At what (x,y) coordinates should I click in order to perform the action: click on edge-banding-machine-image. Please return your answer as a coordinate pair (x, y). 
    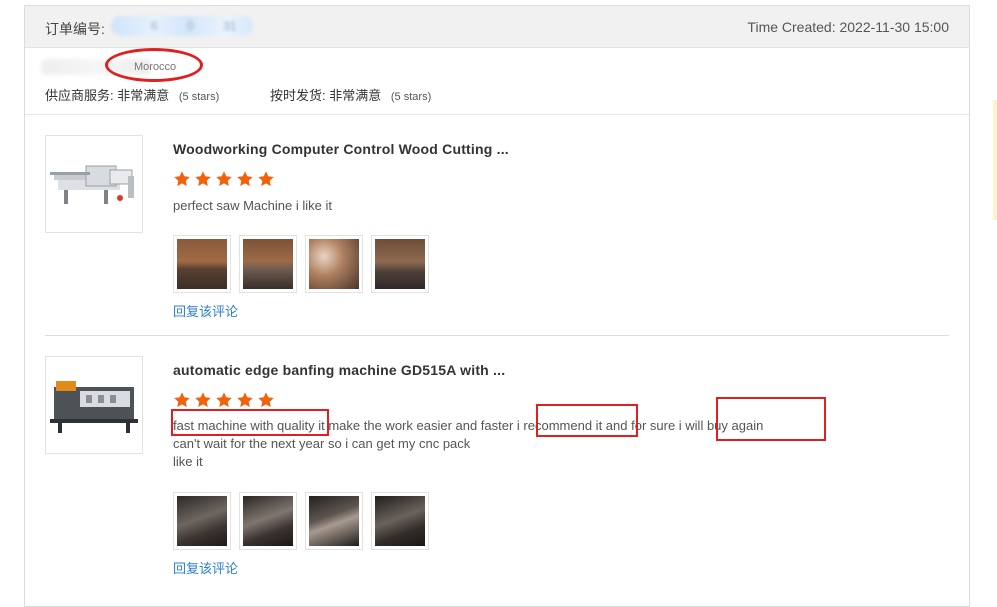
    Looking at the image, I should click on (94, 407).